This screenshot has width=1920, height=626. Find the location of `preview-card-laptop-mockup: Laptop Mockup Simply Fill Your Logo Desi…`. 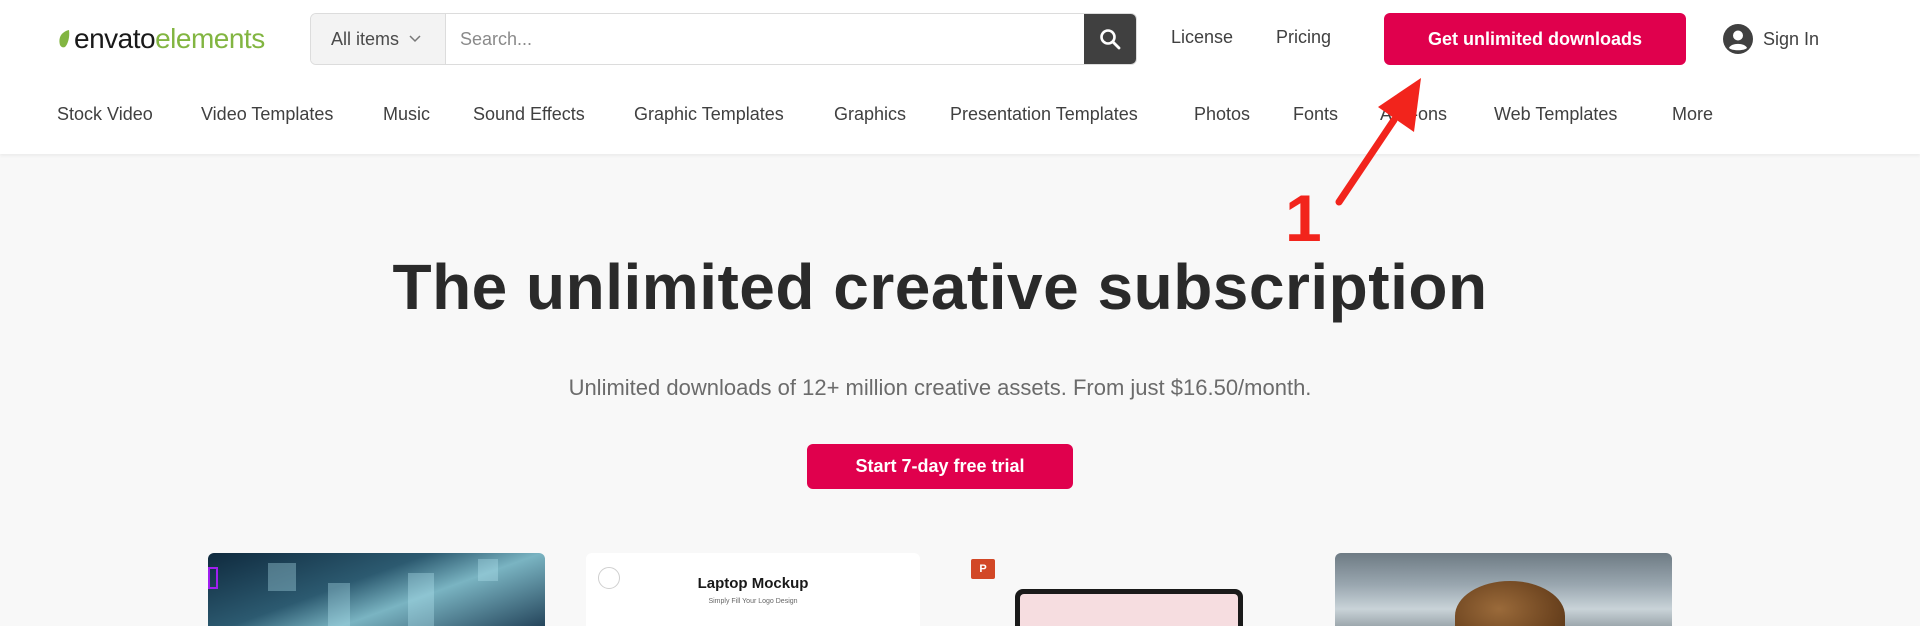

preview-card-laptop-mockup: Laptop Mockup Simply Fill Your Logo Desi… is located at coordinates (753, 589).